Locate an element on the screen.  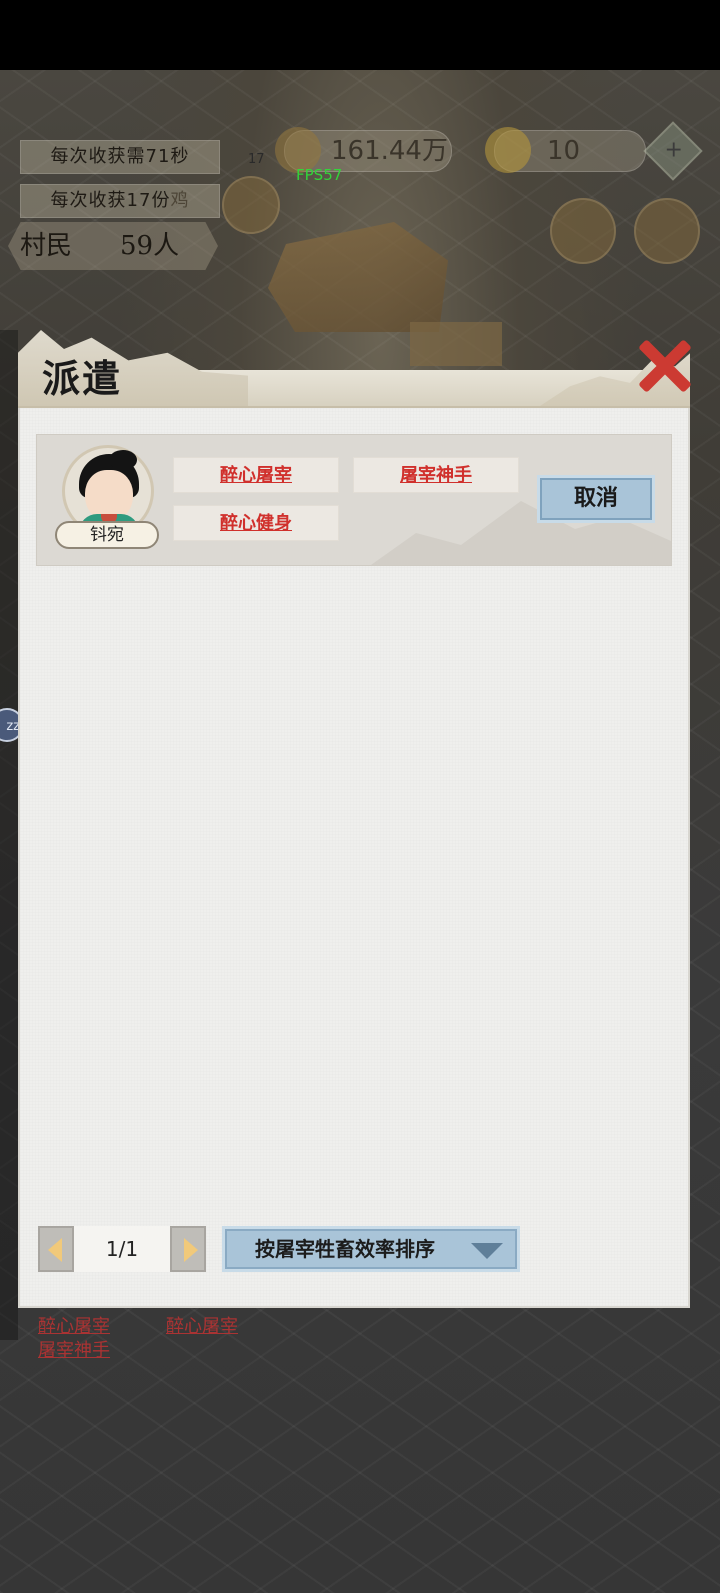
sort-label: 按屠宰牲畜效率排序 is located at coordinates (345, 1249).